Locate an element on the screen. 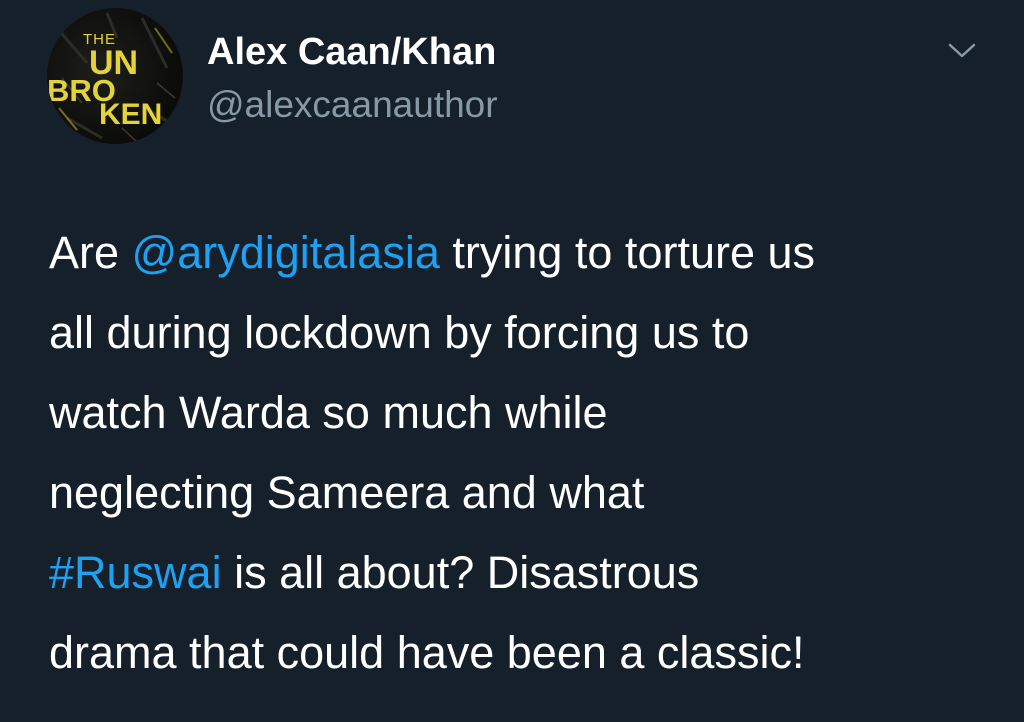 This screenshot has width=1024, height=722. tweet-line-2: all during lockdown by forcing us to is located at coordinates (399, 332).